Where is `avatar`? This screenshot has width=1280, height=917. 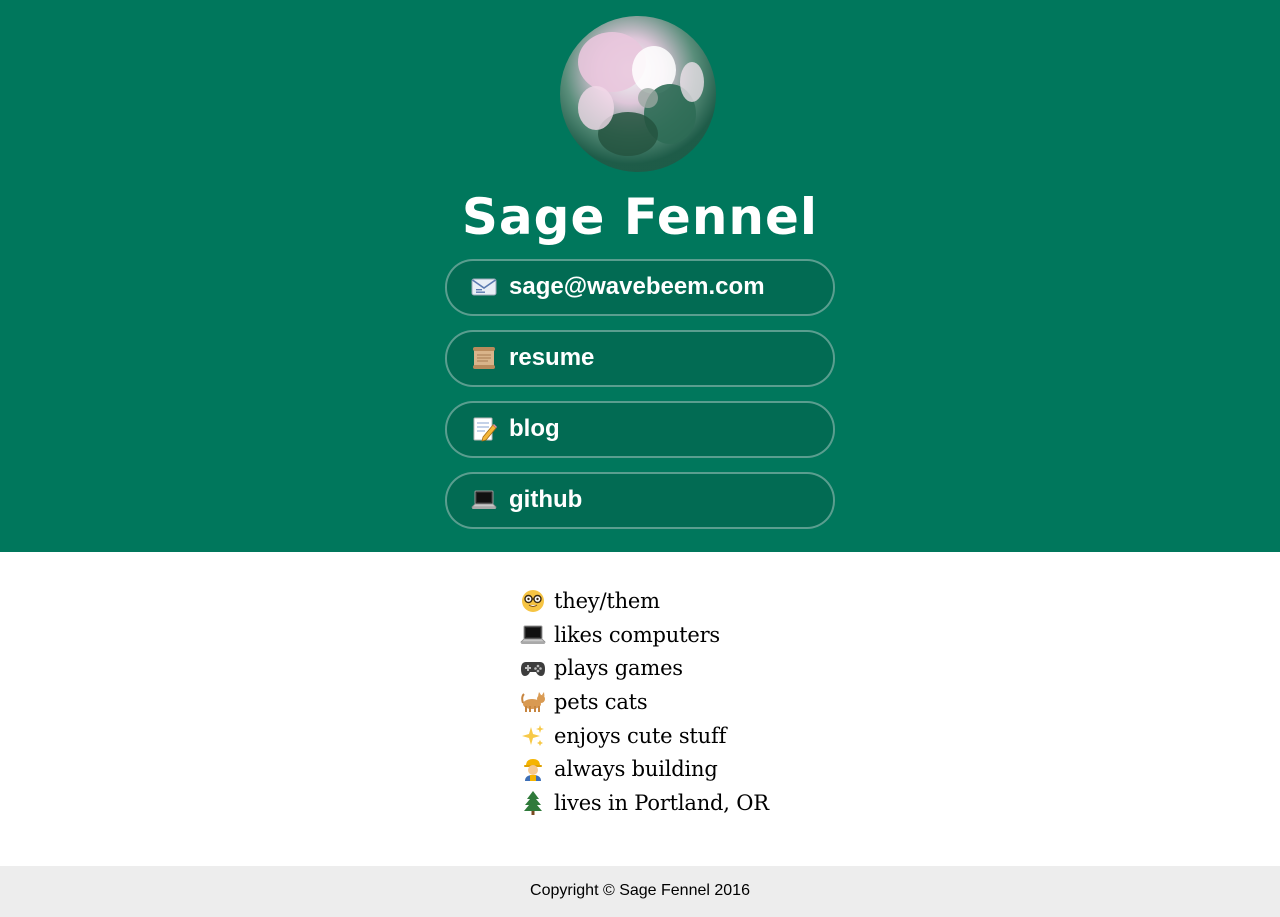 avatar is located at coordinates (638, 94).